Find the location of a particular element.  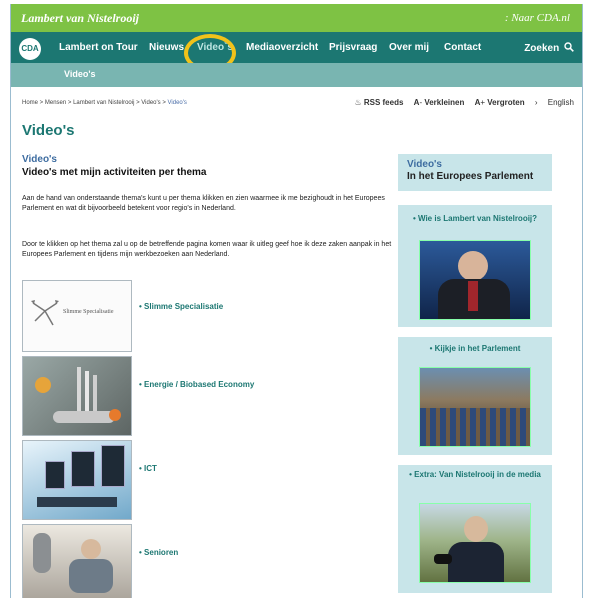

section-subtitle: Video's met mijn activiteiten per thema is located at coordinates (114, 172).